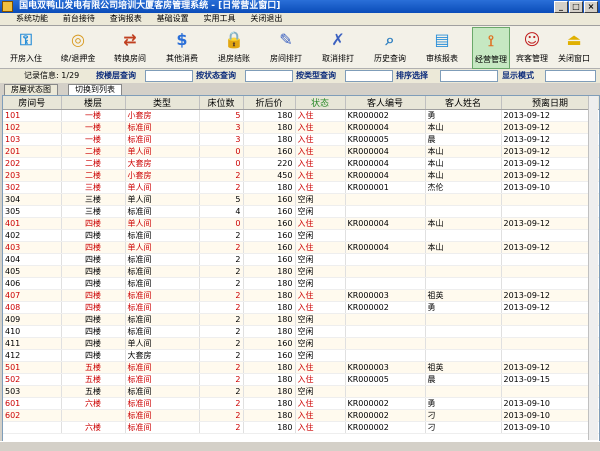  Describe the element at coordinates (301, 379) in the screenshot. I see `table-row: 502 五楼 标准间 2 180 入住 KR000005 晨 2013-09-15` at that location.